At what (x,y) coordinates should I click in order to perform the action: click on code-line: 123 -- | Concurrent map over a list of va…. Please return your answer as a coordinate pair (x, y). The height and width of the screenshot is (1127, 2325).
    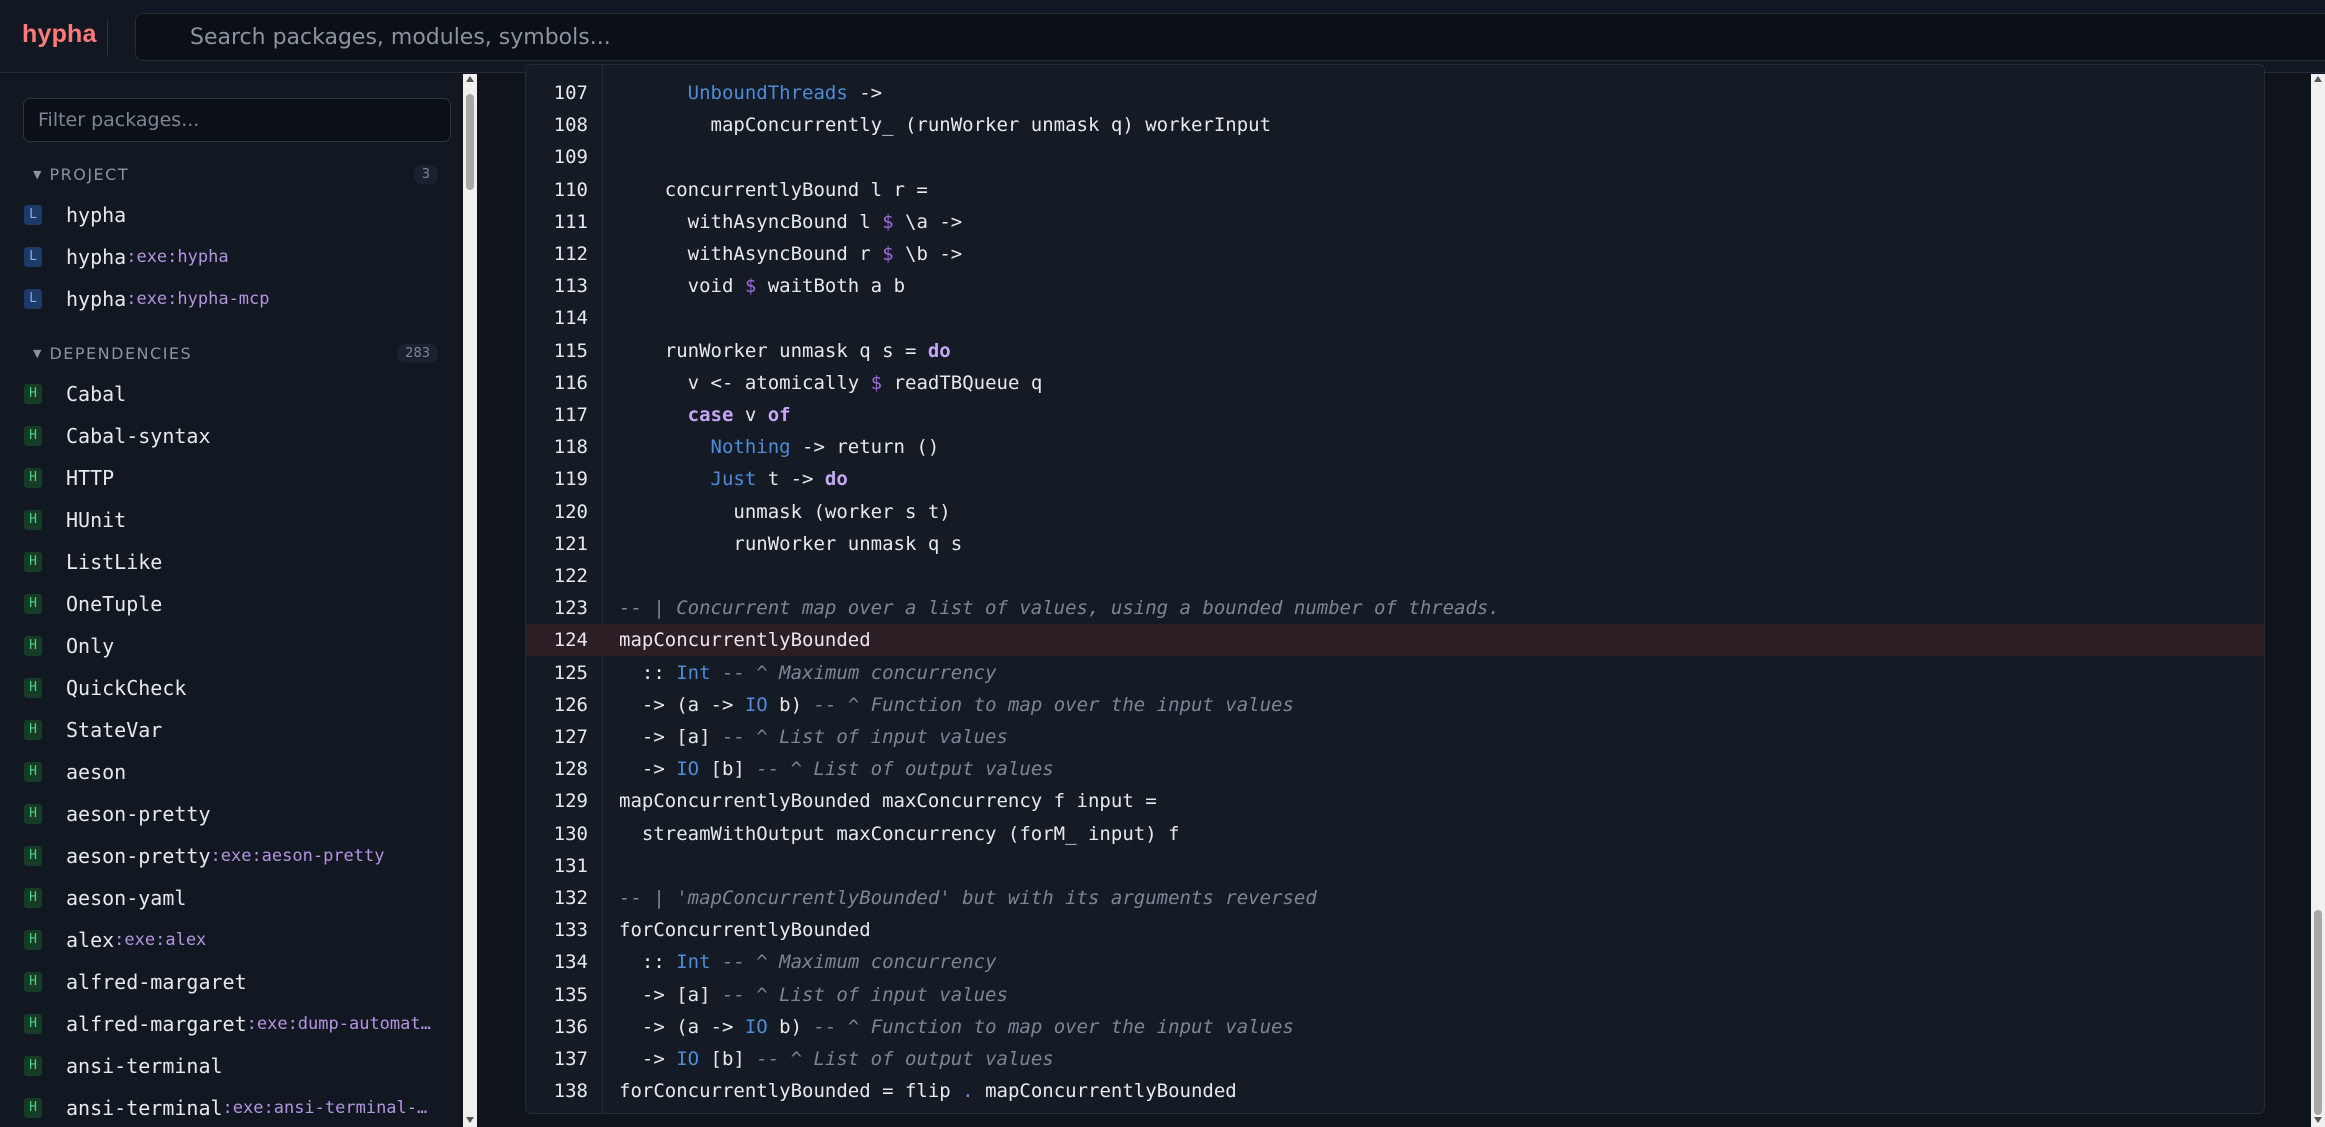
    Looking at the image, I should click on (1395, 608).